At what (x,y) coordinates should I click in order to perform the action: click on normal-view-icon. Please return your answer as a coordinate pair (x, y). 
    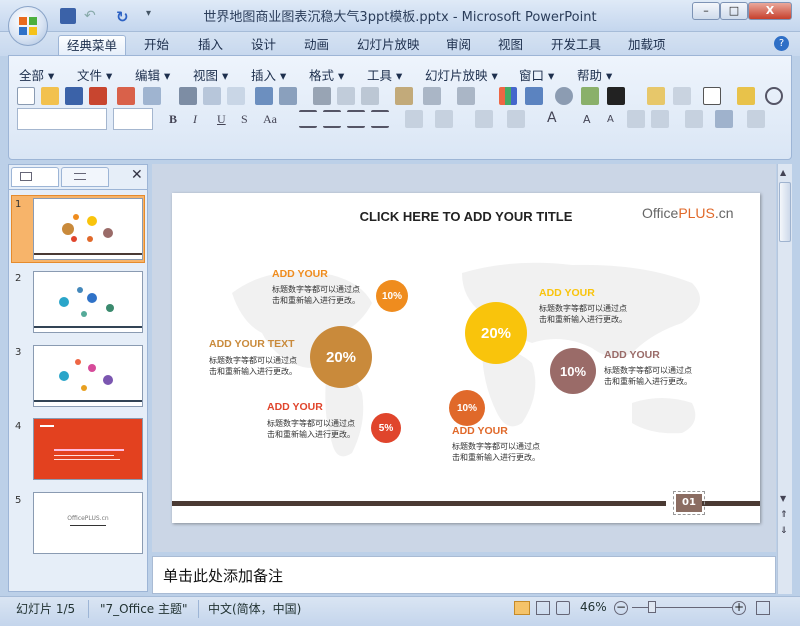
    Looking at the image, I should click on (522, 608).